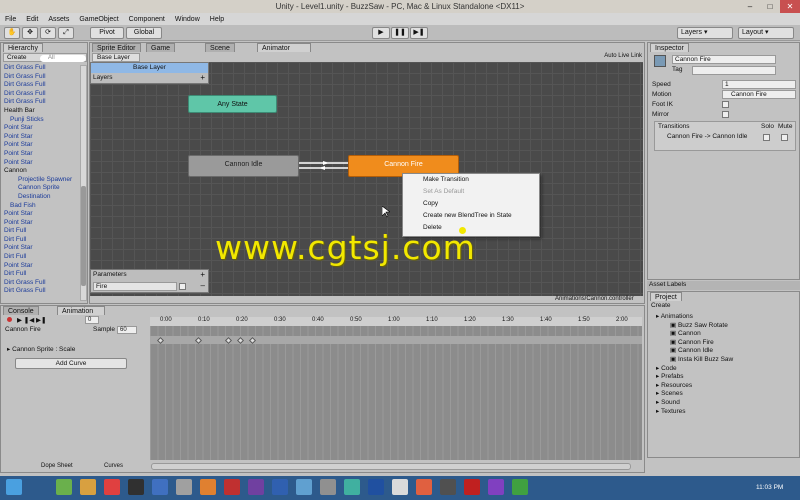  I want to click on add-parameter-icon: +, so click(202, 274).